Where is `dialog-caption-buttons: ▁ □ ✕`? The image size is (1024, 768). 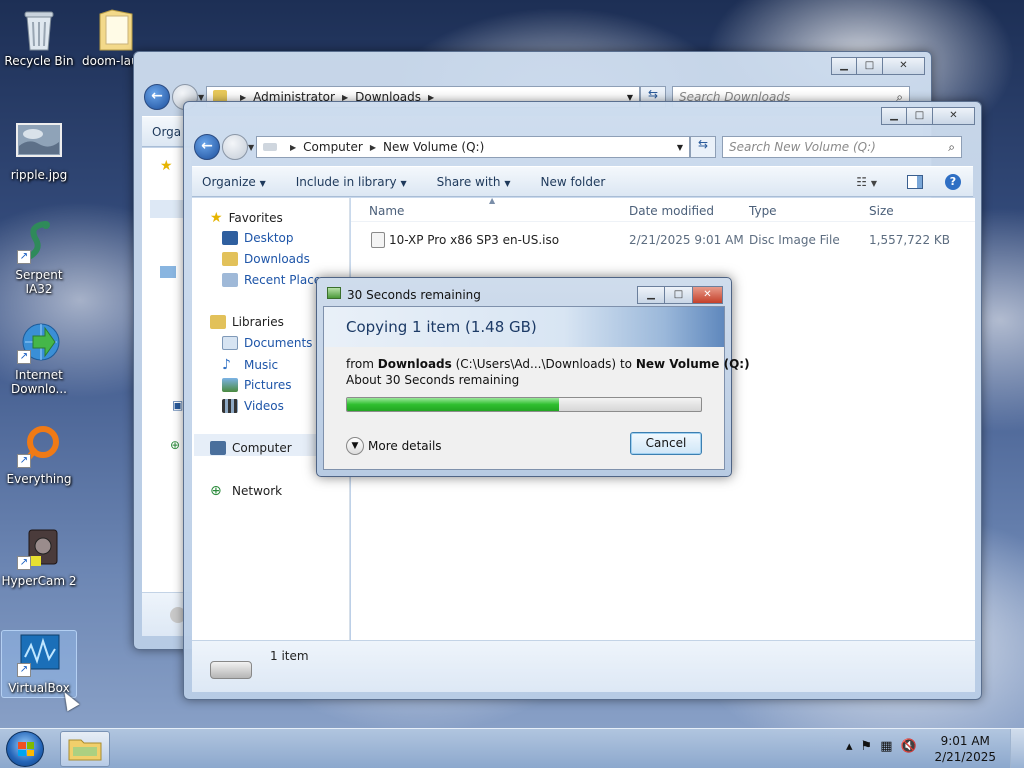
dialog-caption-buttons: ▁ □ ✕ is located at coordinates (680, 295).